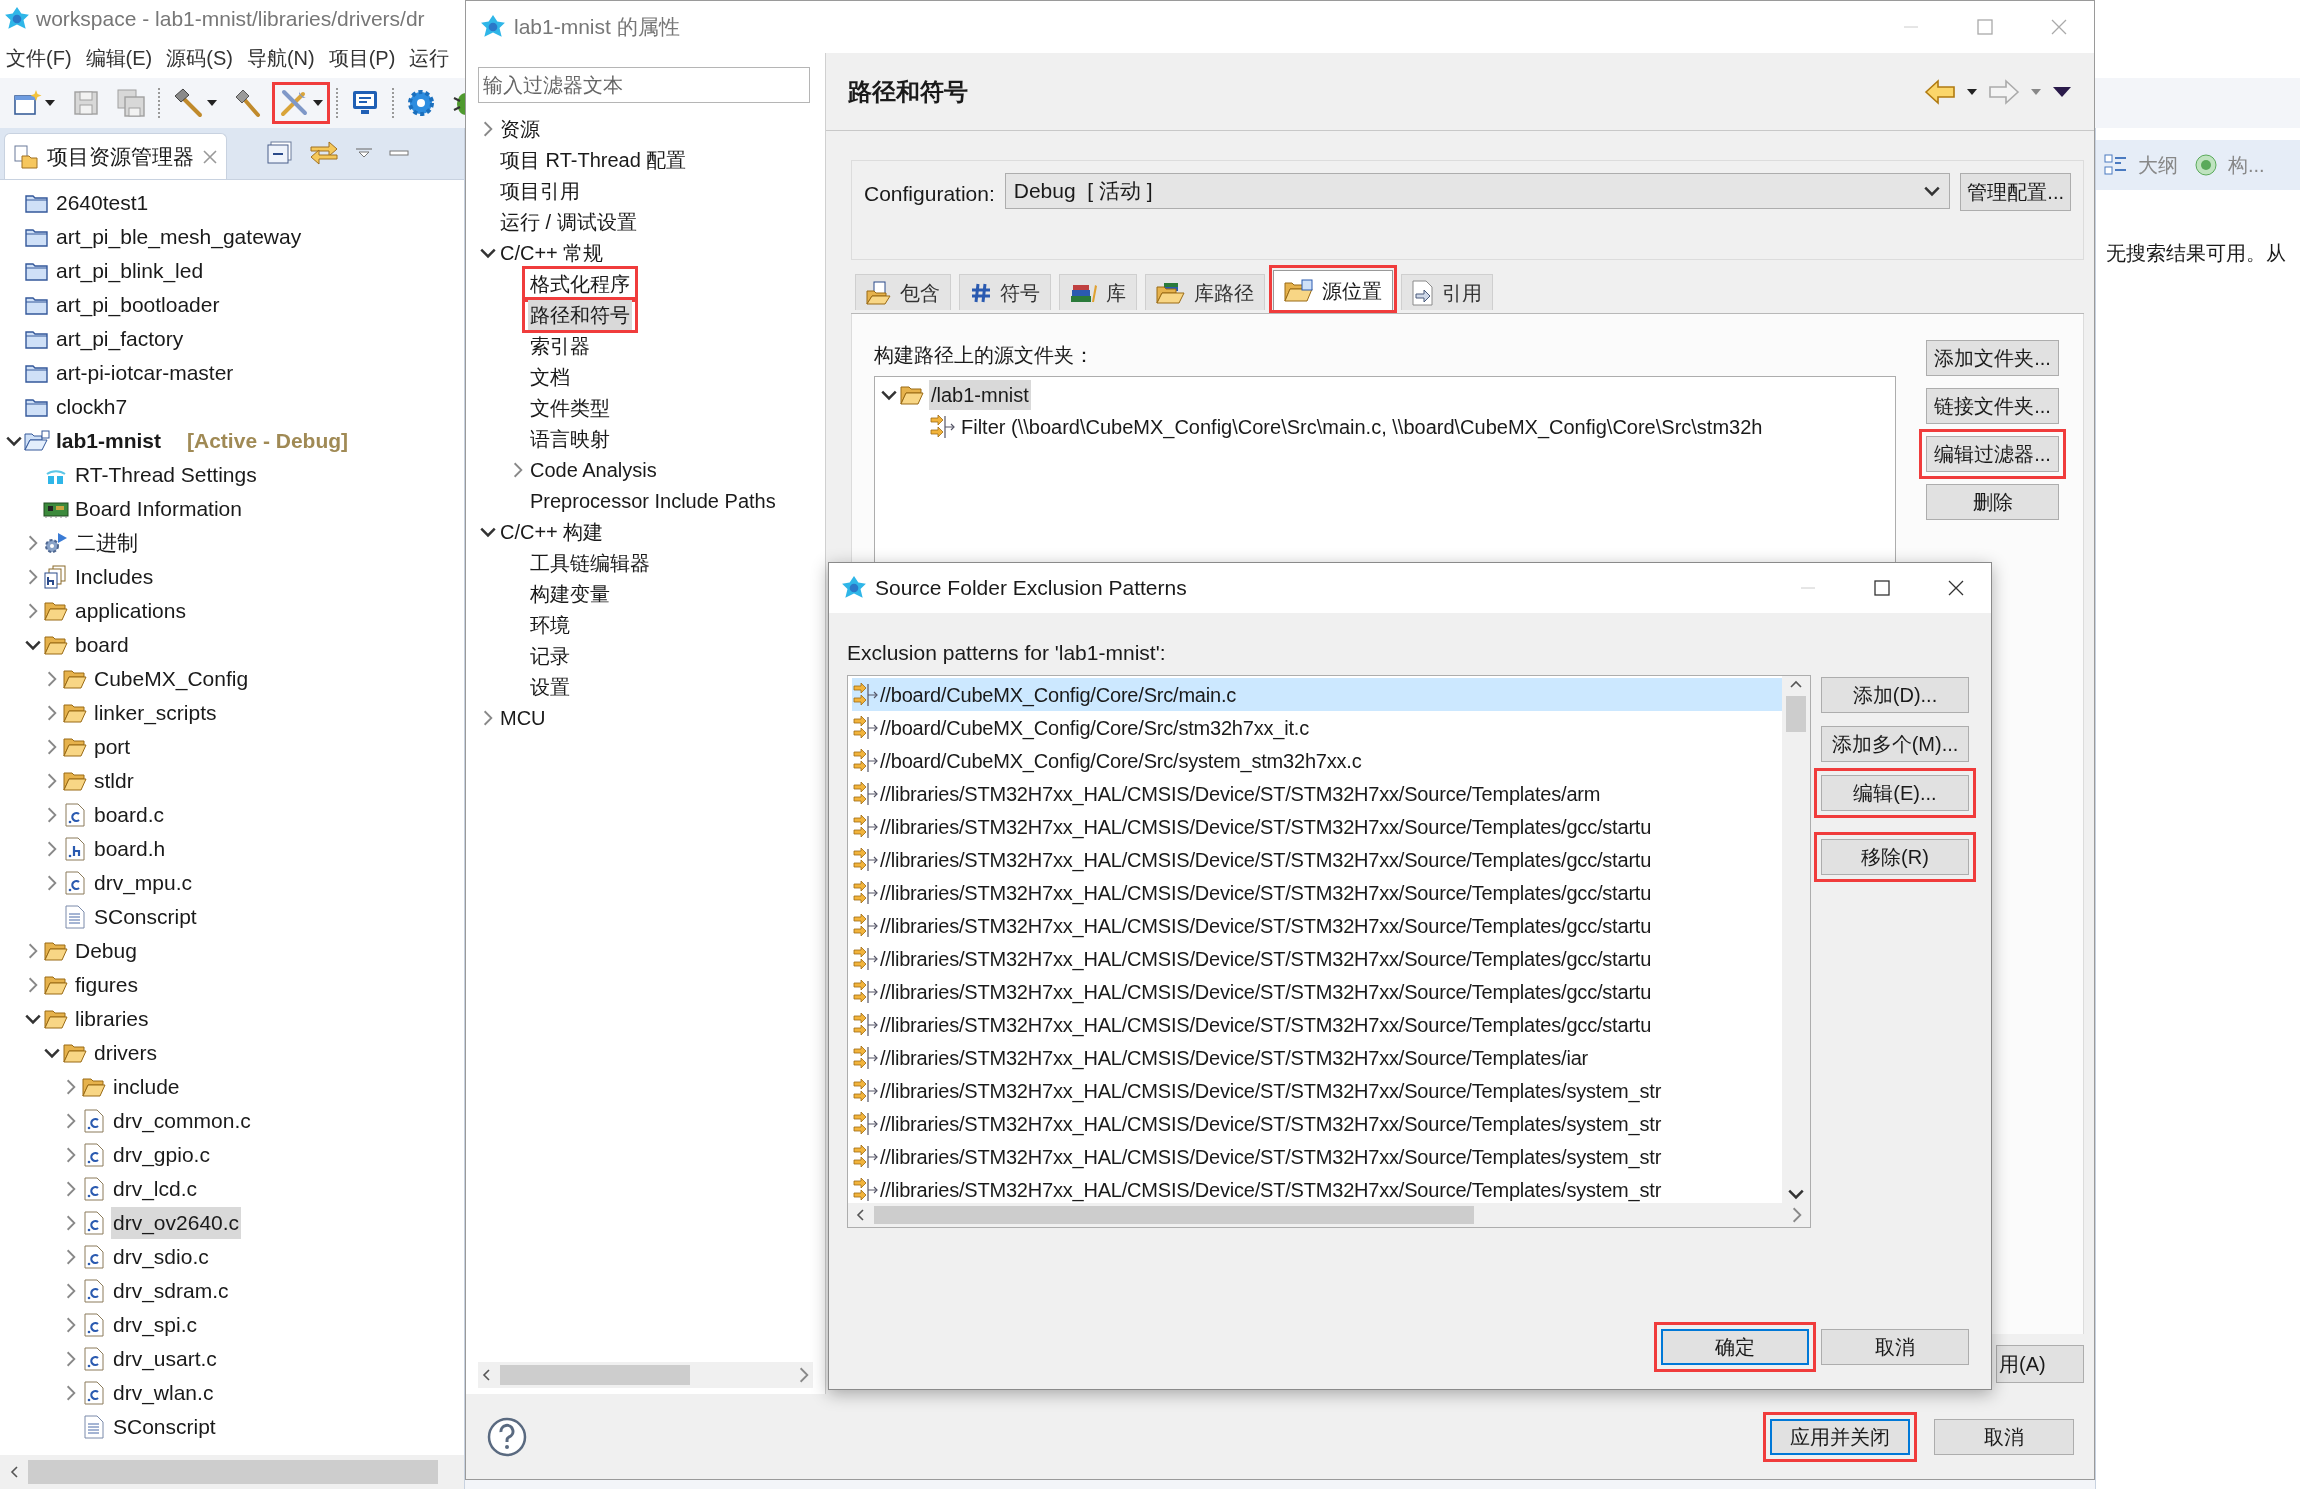  What do you see at coordinates (163, 1393) in the screenshot?
I see `tree-item: drv_wlan.c` at bounding box center [163, 1393].